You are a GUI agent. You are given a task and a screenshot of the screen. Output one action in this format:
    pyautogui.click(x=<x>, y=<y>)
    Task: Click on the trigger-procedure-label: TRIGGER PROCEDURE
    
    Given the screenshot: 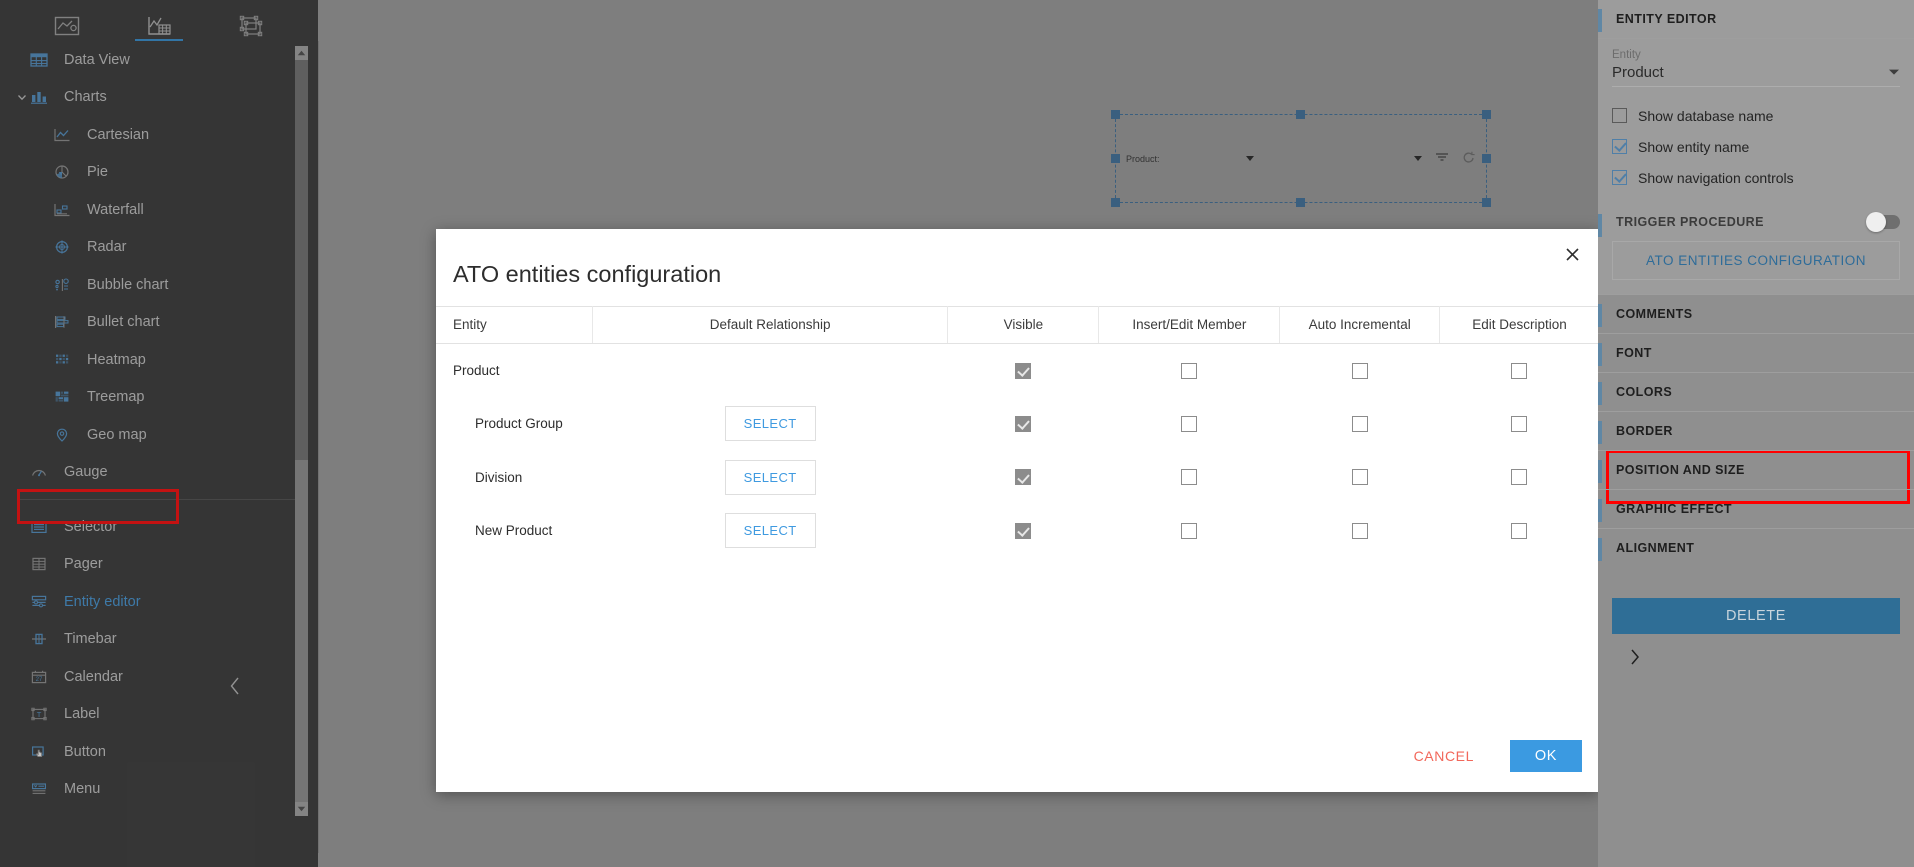 What is the action you would take?
    pyautogui.click(x=1690, y=222)
    